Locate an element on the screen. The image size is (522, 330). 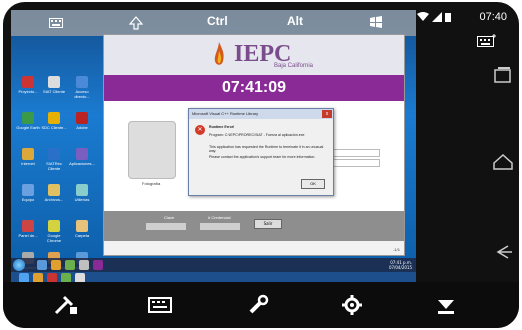
error-icon: ✕ is located at coordinates (200, 130).